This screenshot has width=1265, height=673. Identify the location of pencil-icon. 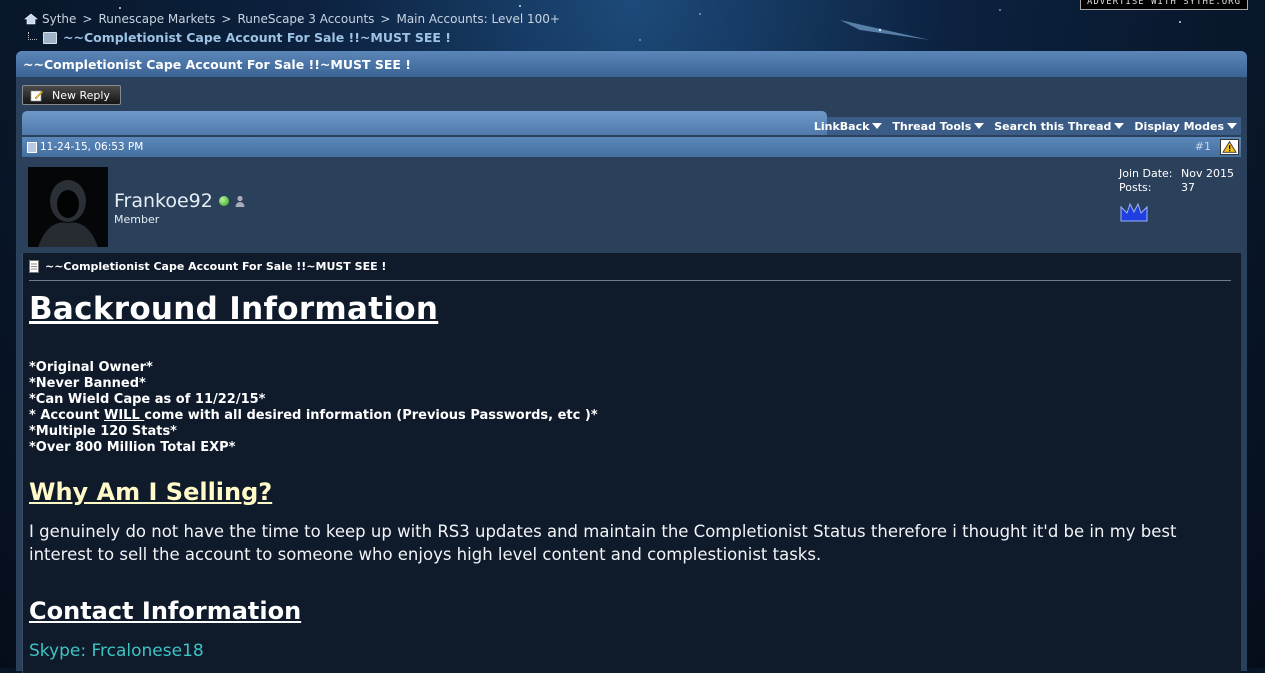
(37, 95).